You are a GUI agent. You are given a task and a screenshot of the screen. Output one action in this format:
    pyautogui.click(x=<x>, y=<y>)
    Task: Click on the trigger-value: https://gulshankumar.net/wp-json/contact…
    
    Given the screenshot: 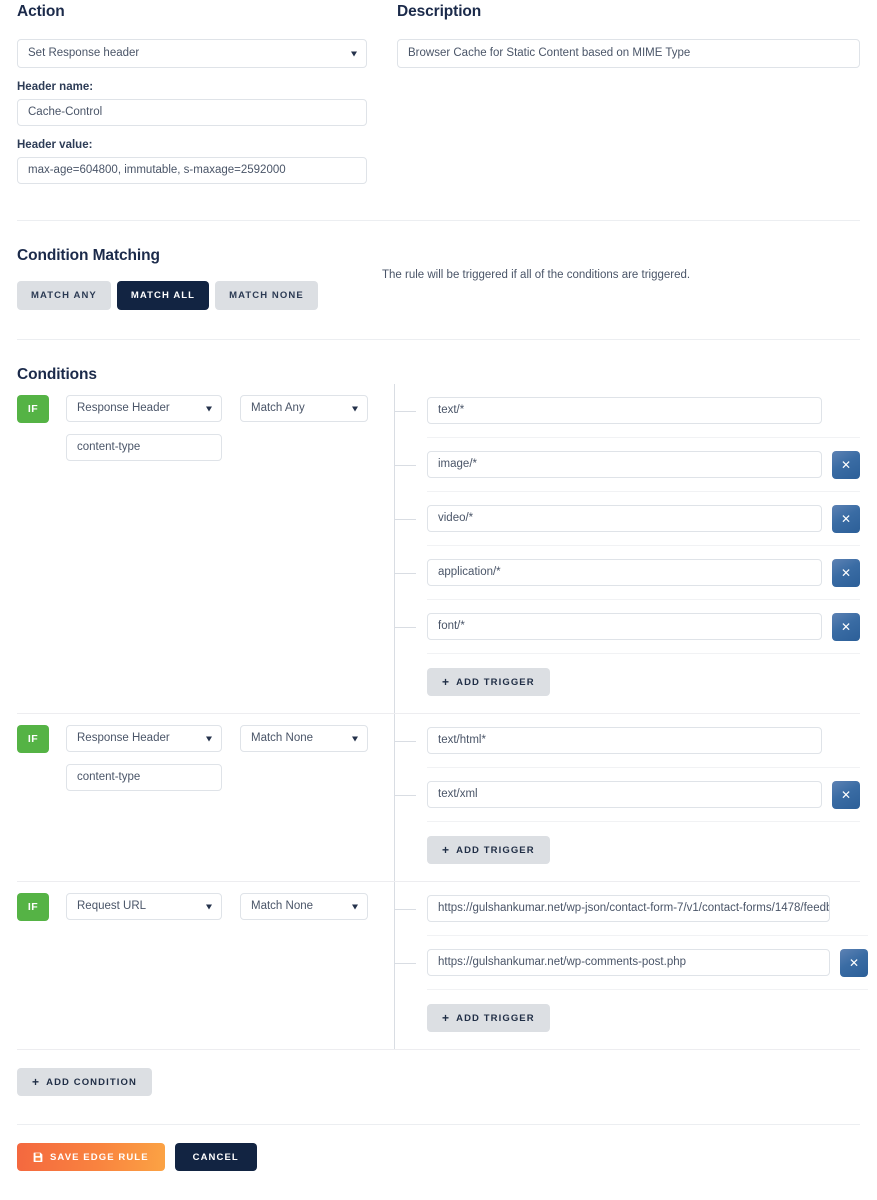 What is the action you would take?
    pyautogui.click(x=634, y=907)
    